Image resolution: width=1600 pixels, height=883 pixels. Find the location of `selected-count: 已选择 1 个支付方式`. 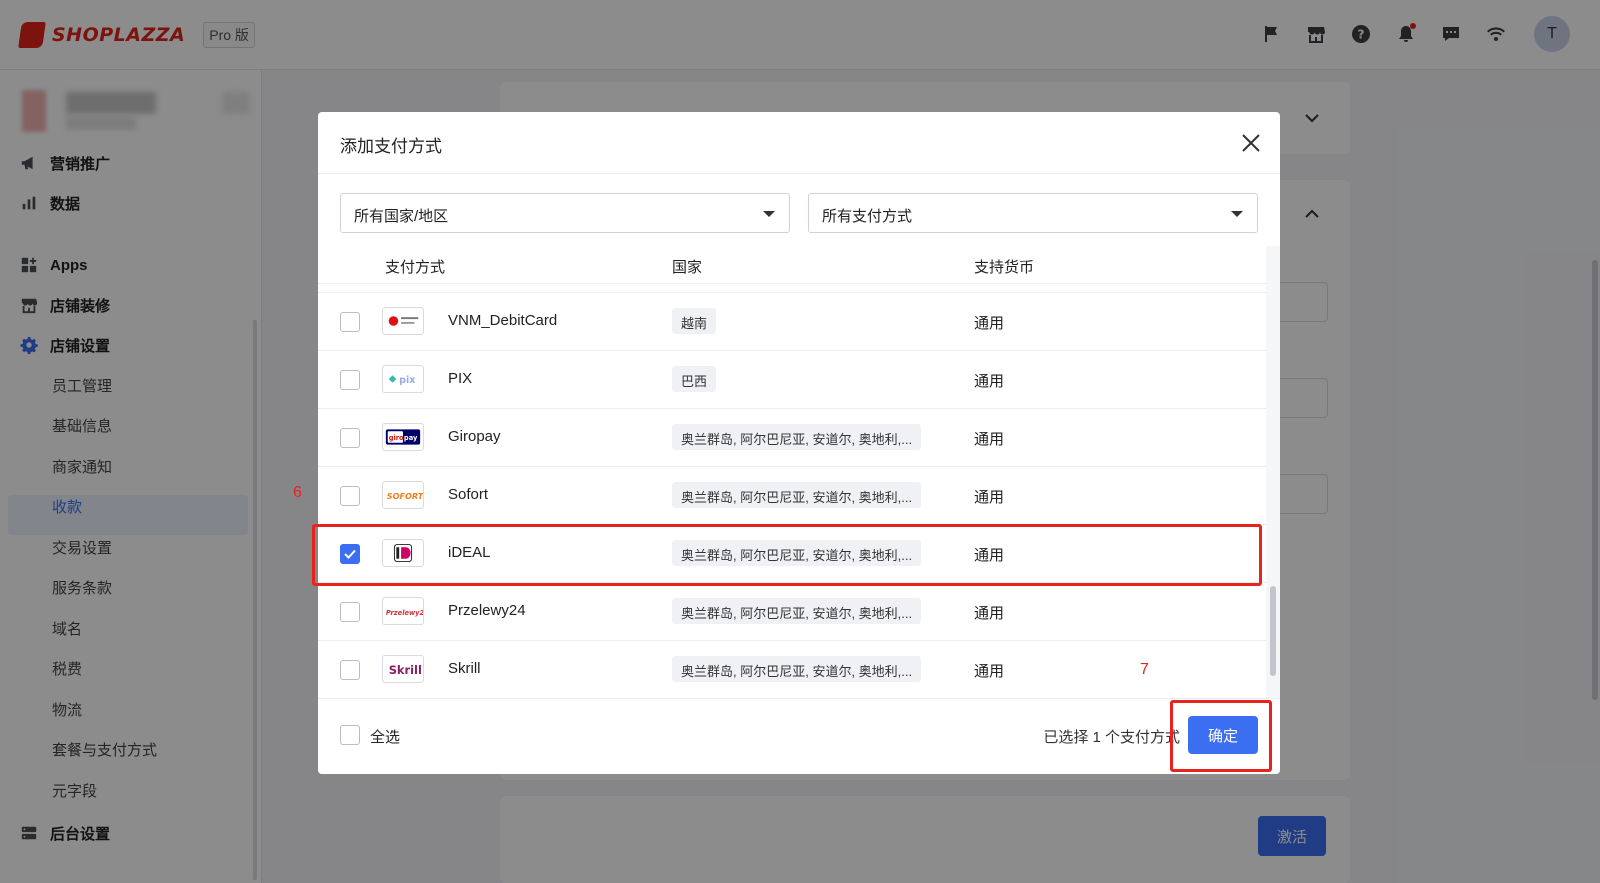

selected-count: 已选择 1 个支付方式 is located at coordinates (1111, 737).